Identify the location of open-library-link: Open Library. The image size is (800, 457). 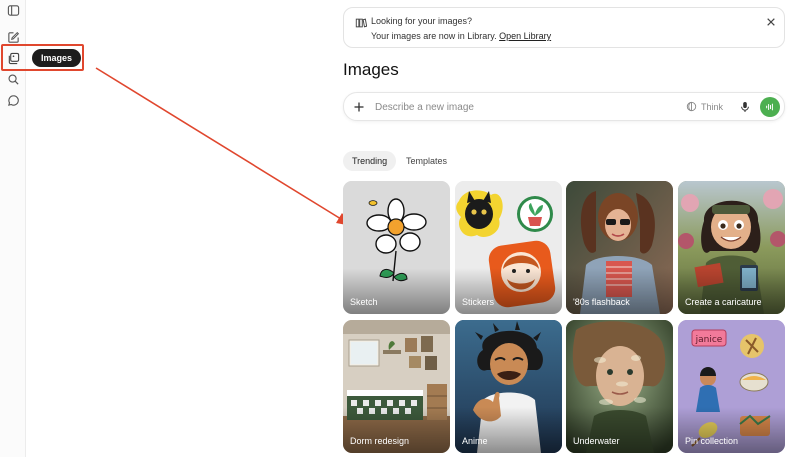
(525, 36).